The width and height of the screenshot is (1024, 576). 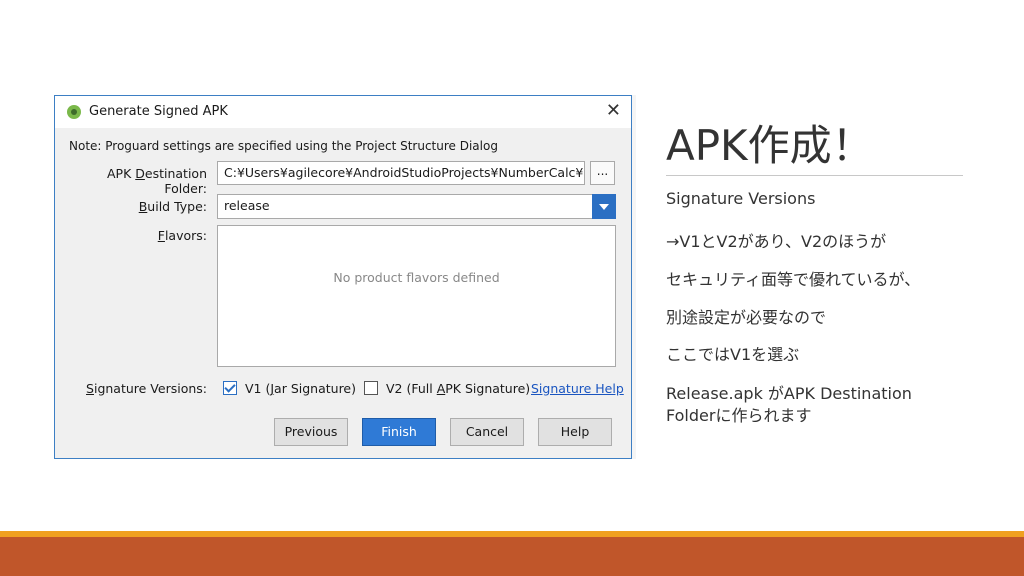 I want to click on v2-signature-checkbox, so click(x=371, y=388).